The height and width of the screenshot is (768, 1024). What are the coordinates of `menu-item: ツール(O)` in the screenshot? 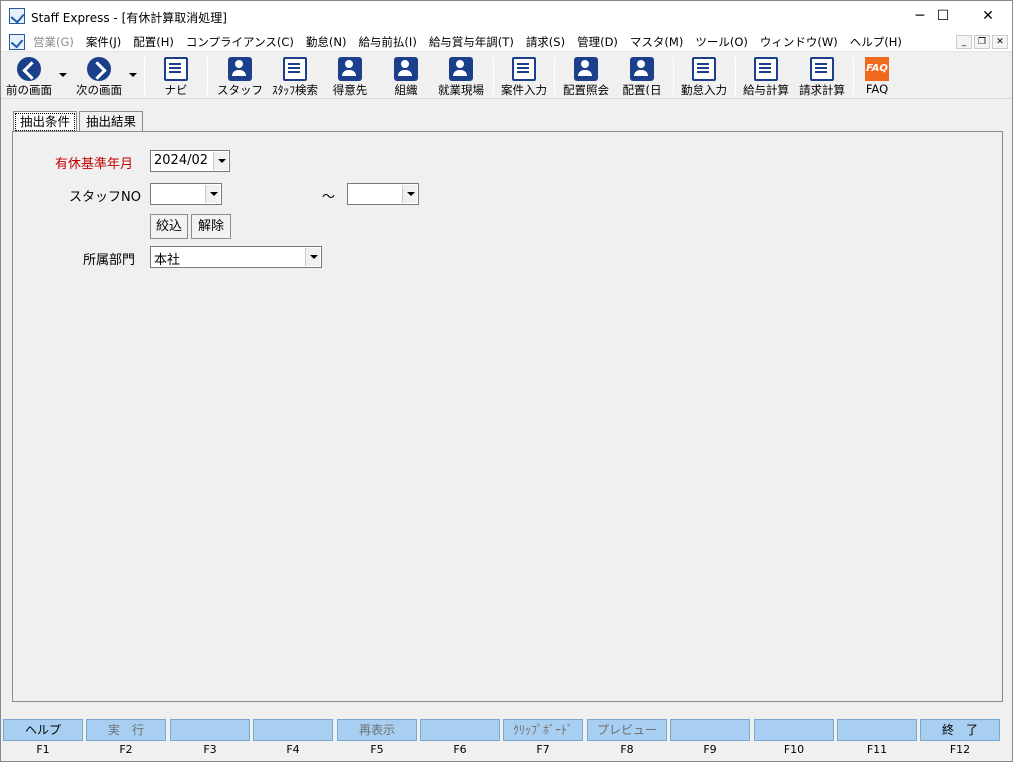 It's located at (721, 42).